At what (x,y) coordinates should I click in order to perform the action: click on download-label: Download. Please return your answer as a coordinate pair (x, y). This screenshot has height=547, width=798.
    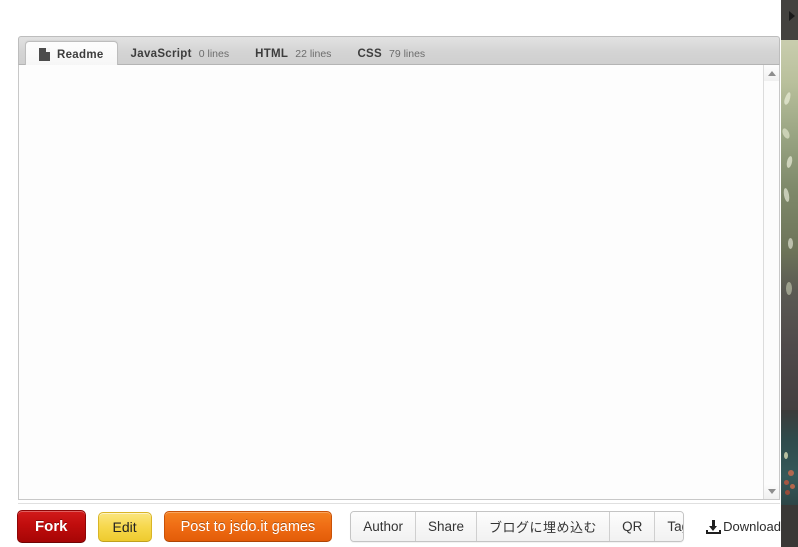
    Looking at the image, I should click on (752, 526).